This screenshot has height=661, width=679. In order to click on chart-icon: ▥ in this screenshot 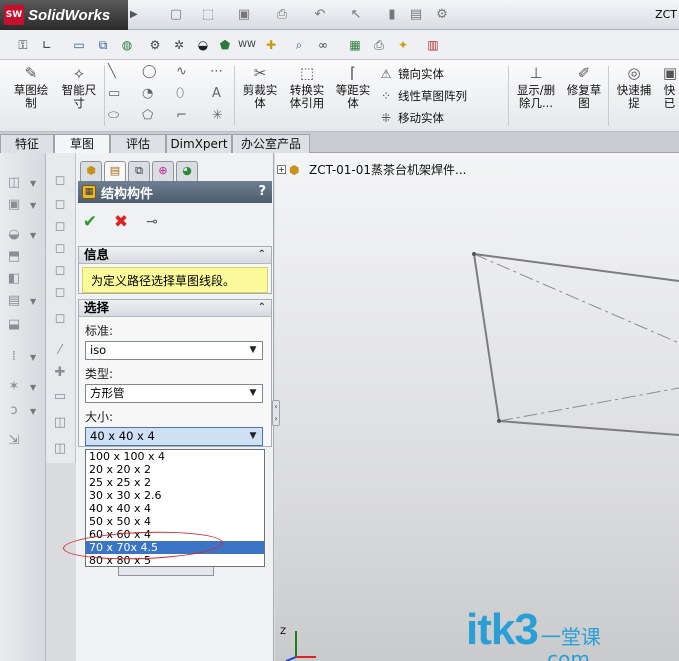, I will do `click(433, 45)`.